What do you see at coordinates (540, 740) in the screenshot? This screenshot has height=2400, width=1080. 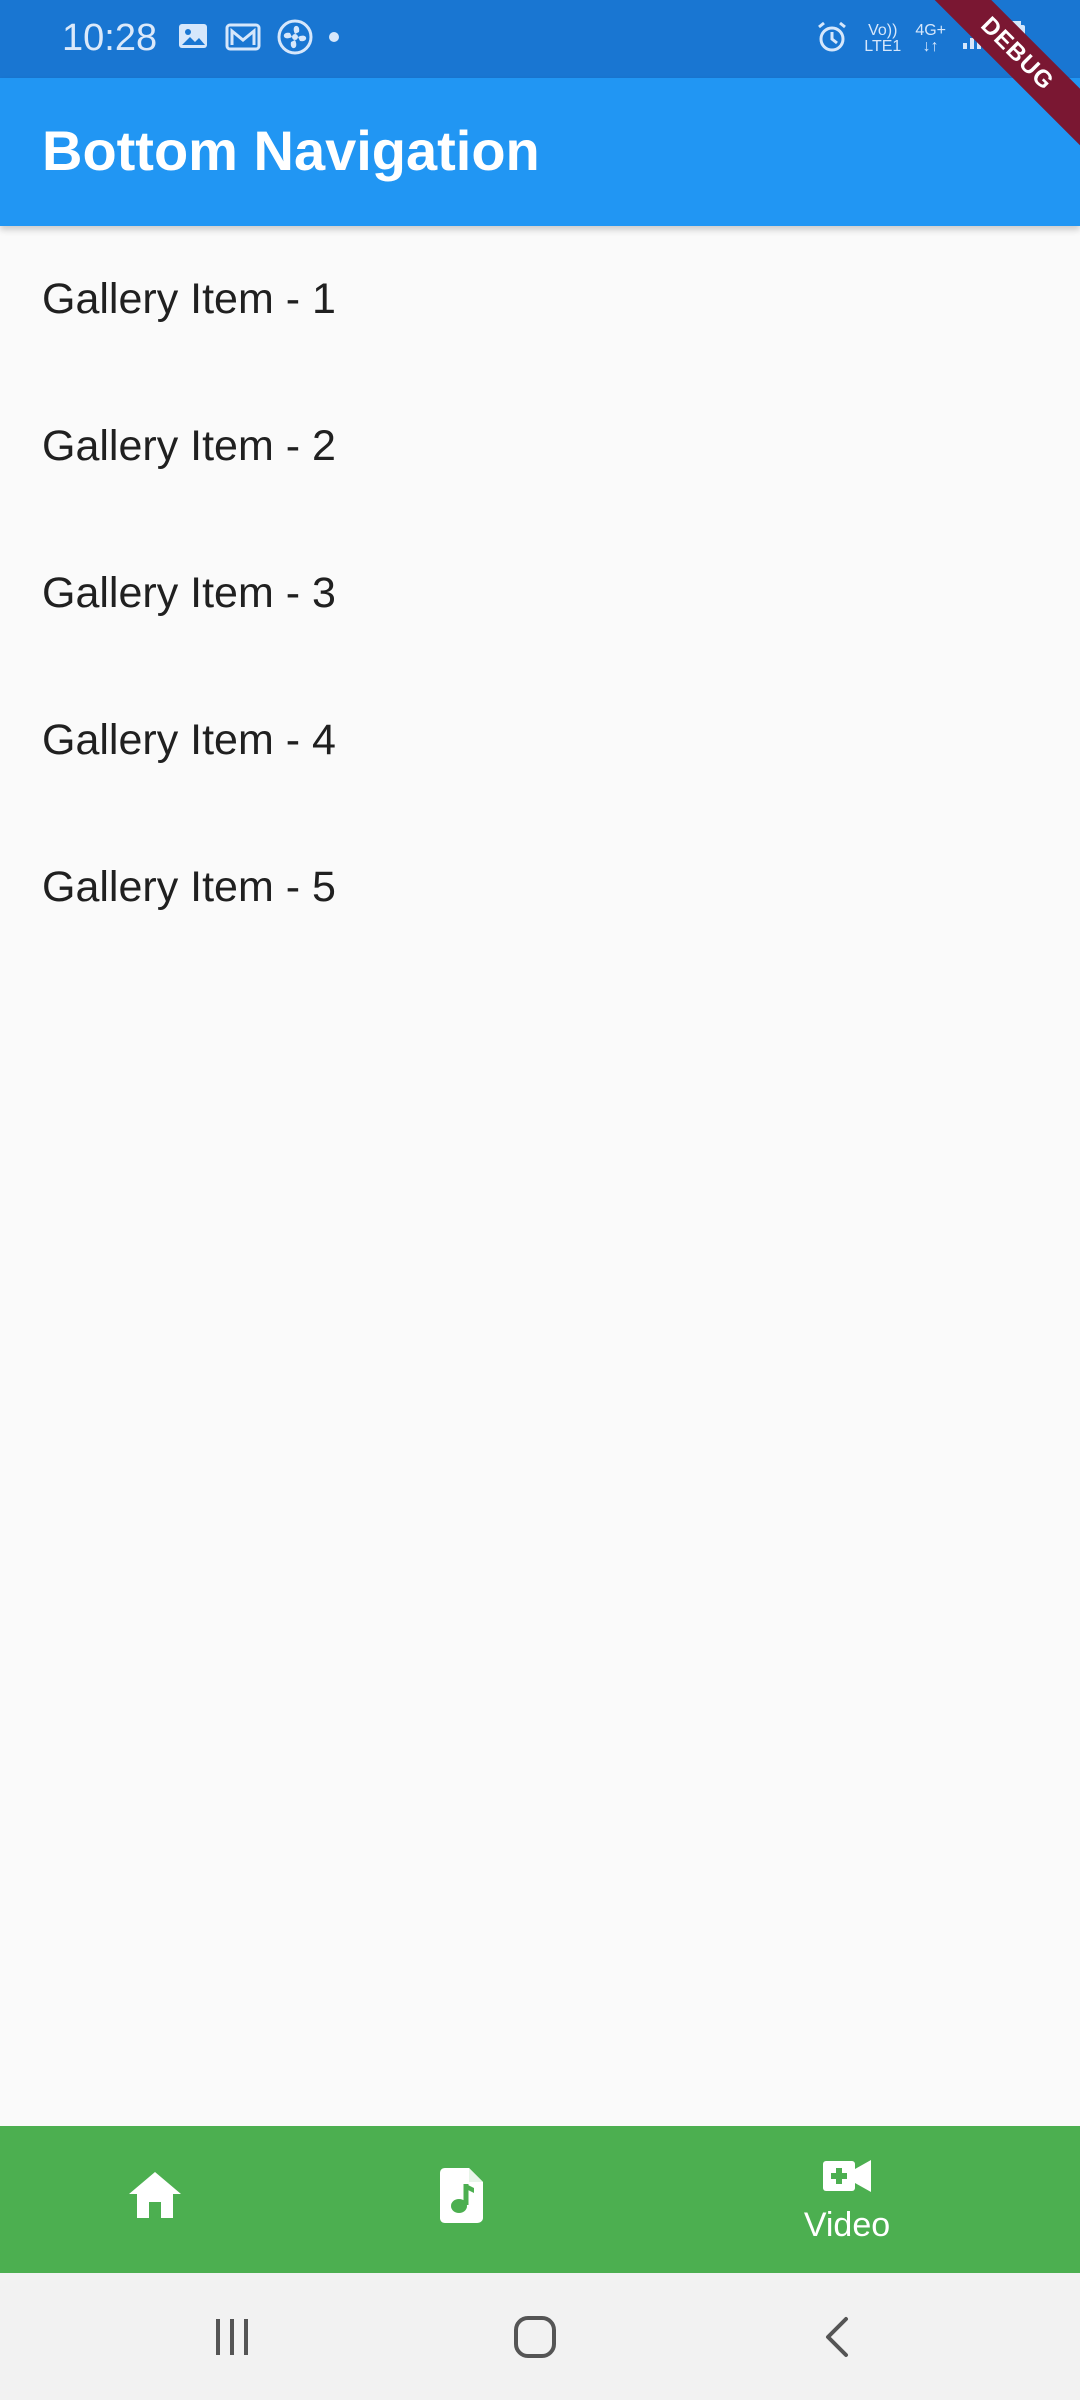 I see `gallery-item-4: Gallery Item - 4` at bounding box center [540, 740].